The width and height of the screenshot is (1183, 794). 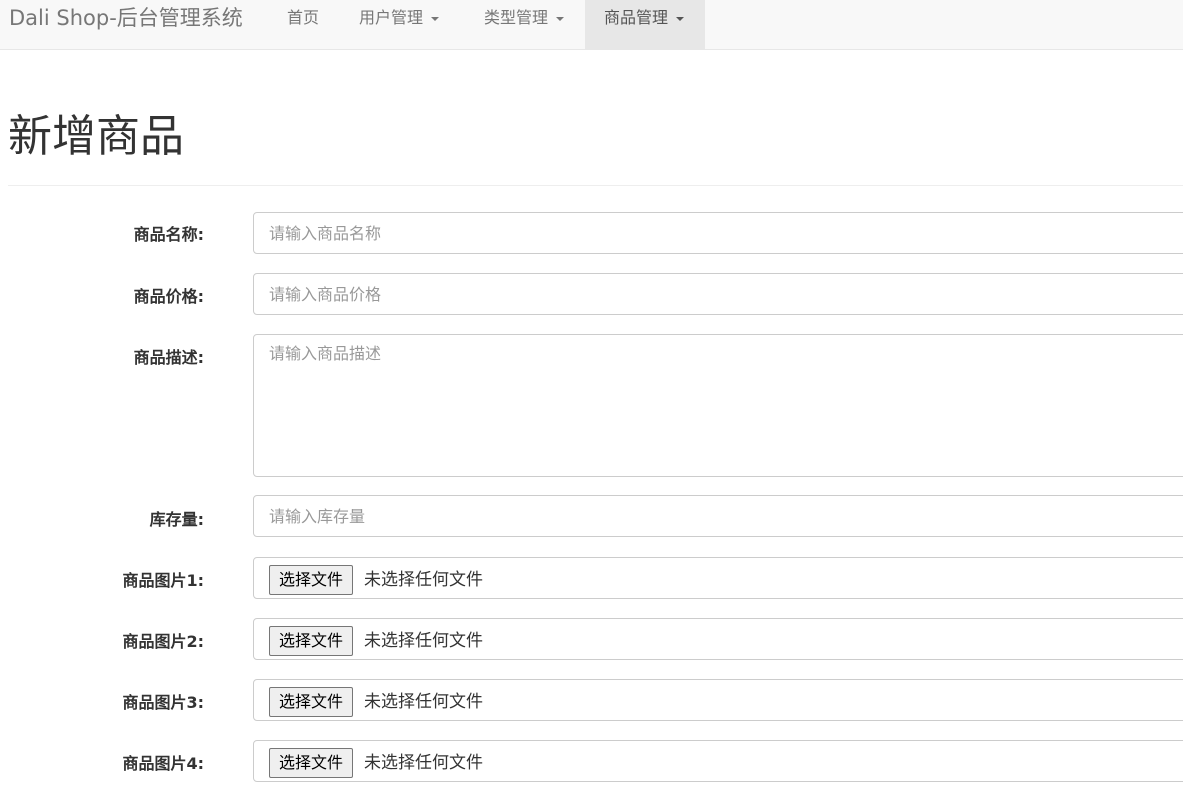 What do you see at coordinates (636, 17) in the screenshot?
I see `nav-item-label: 商品管理` at bounding box center [636, 17].